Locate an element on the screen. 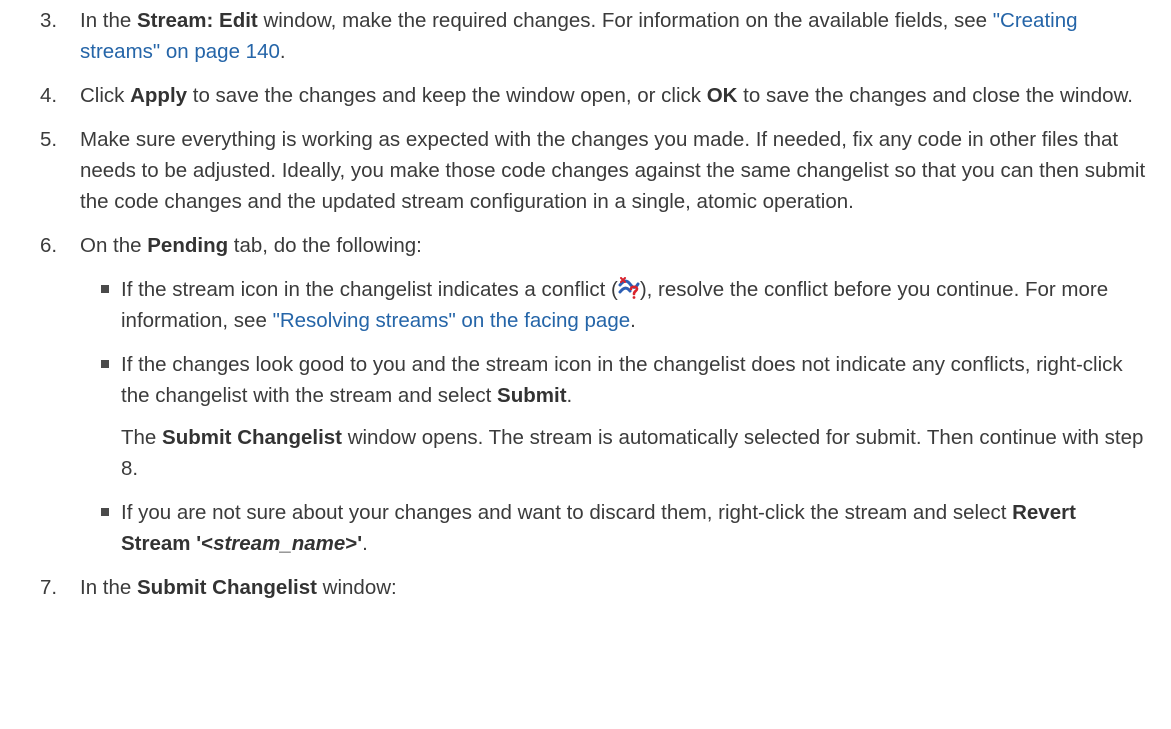 The width and height of the screenshot is (1171, 729). text-run: tab, do the following: is located at coordinates (325, 245).